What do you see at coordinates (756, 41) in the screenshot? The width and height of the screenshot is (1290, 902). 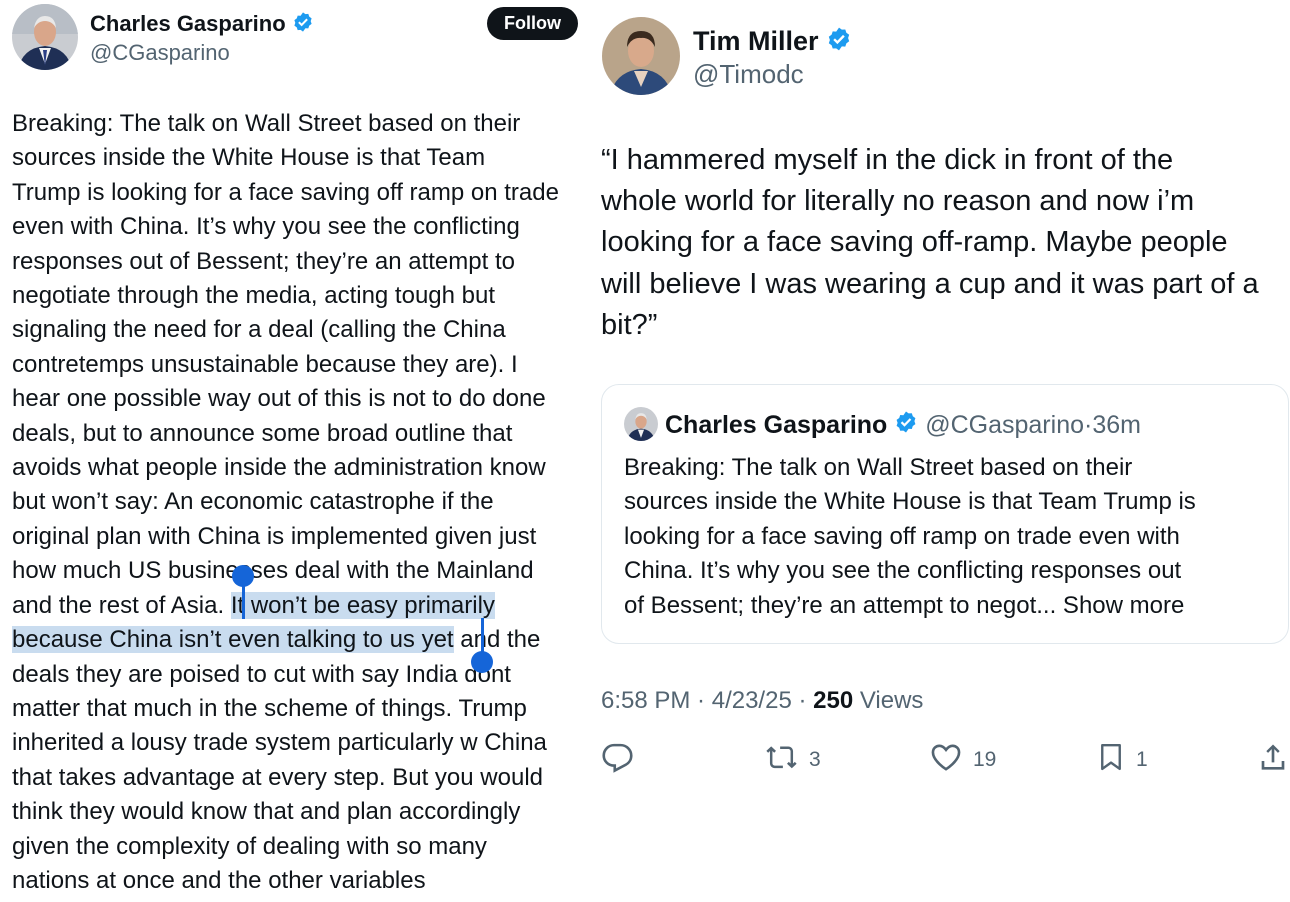 I see `right-author-name: Tim Miller` at bounding box center [756, 41].